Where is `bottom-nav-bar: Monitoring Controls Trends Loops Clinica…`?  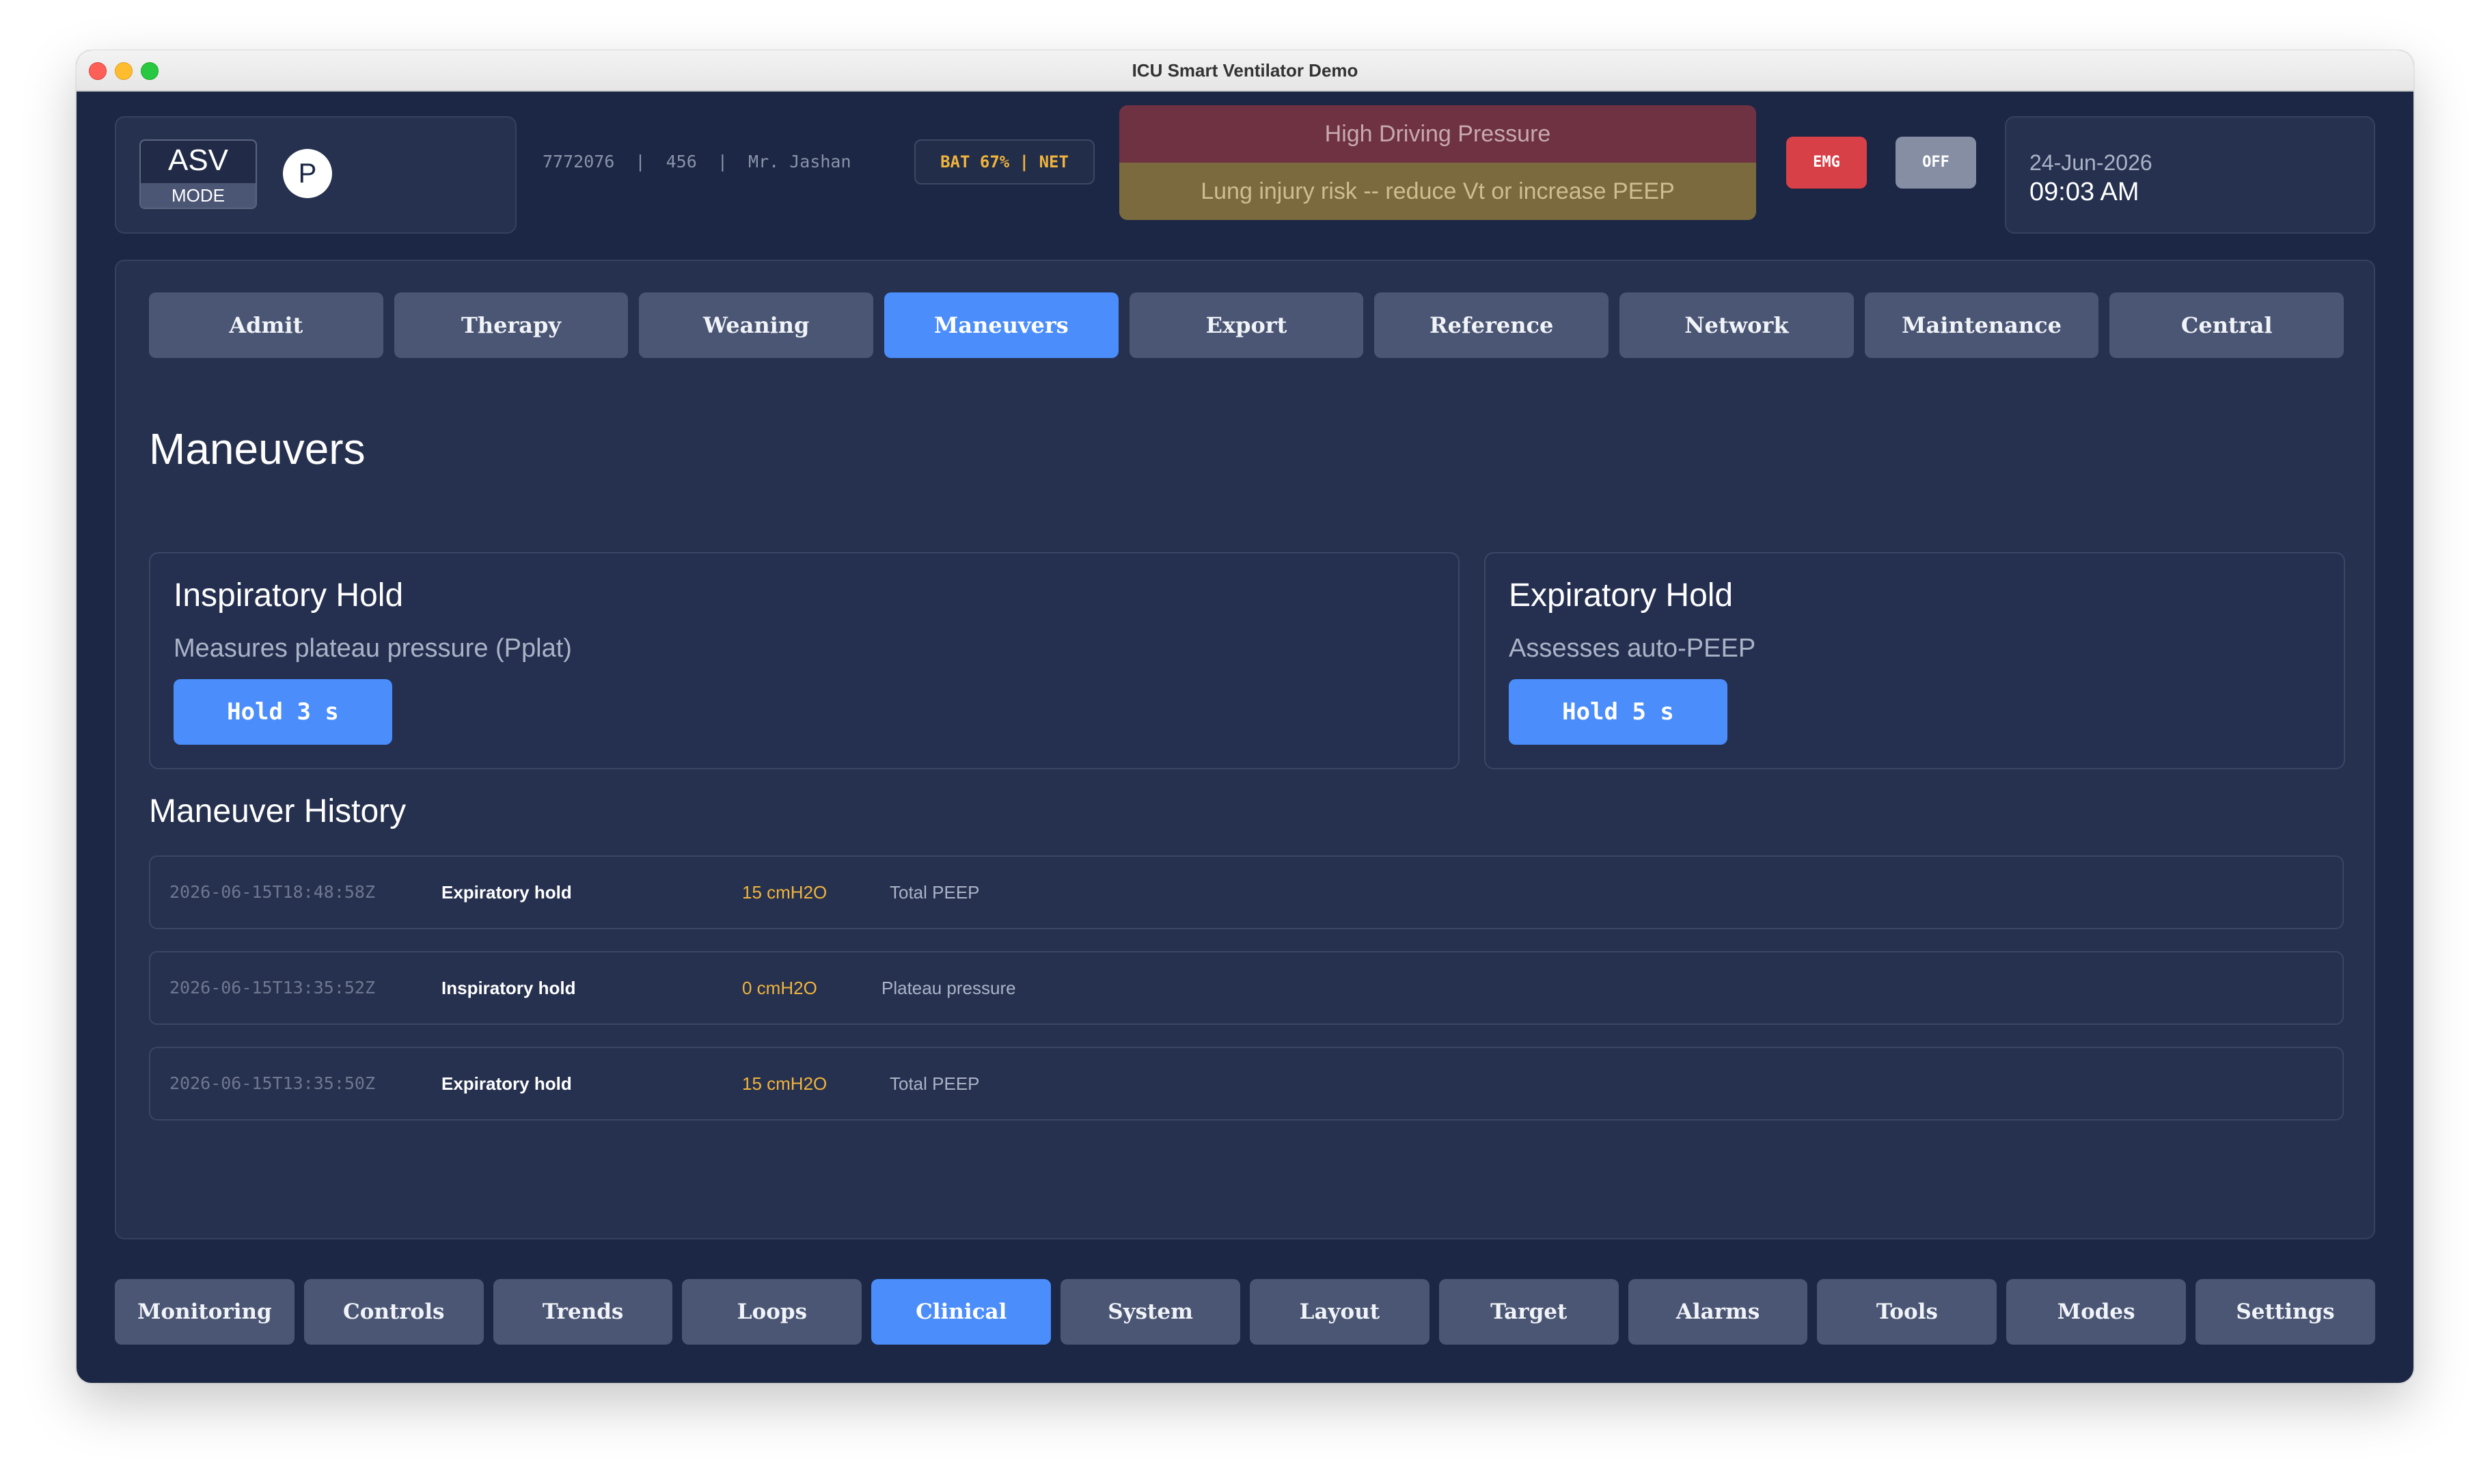 bottom-nav-bar: Monitoring Controls Trends Loops Clinica… is located at coordinates (1245, 1312).